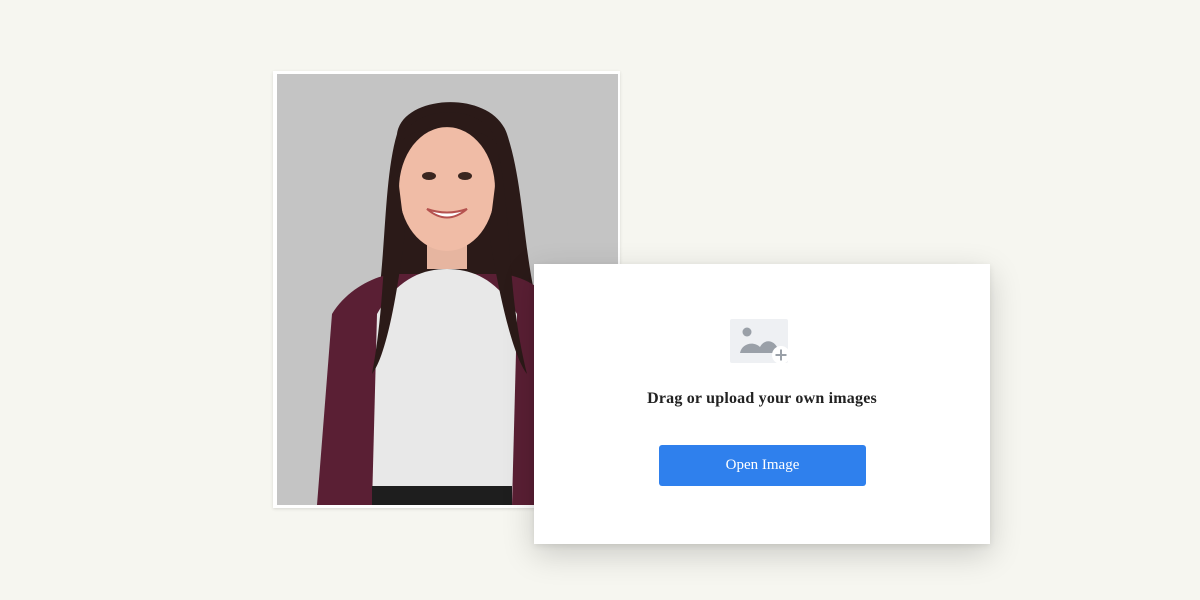 This screenshot has width=1200, height=600. I want to click on open-image-button: Open Image, so click(762, 465).